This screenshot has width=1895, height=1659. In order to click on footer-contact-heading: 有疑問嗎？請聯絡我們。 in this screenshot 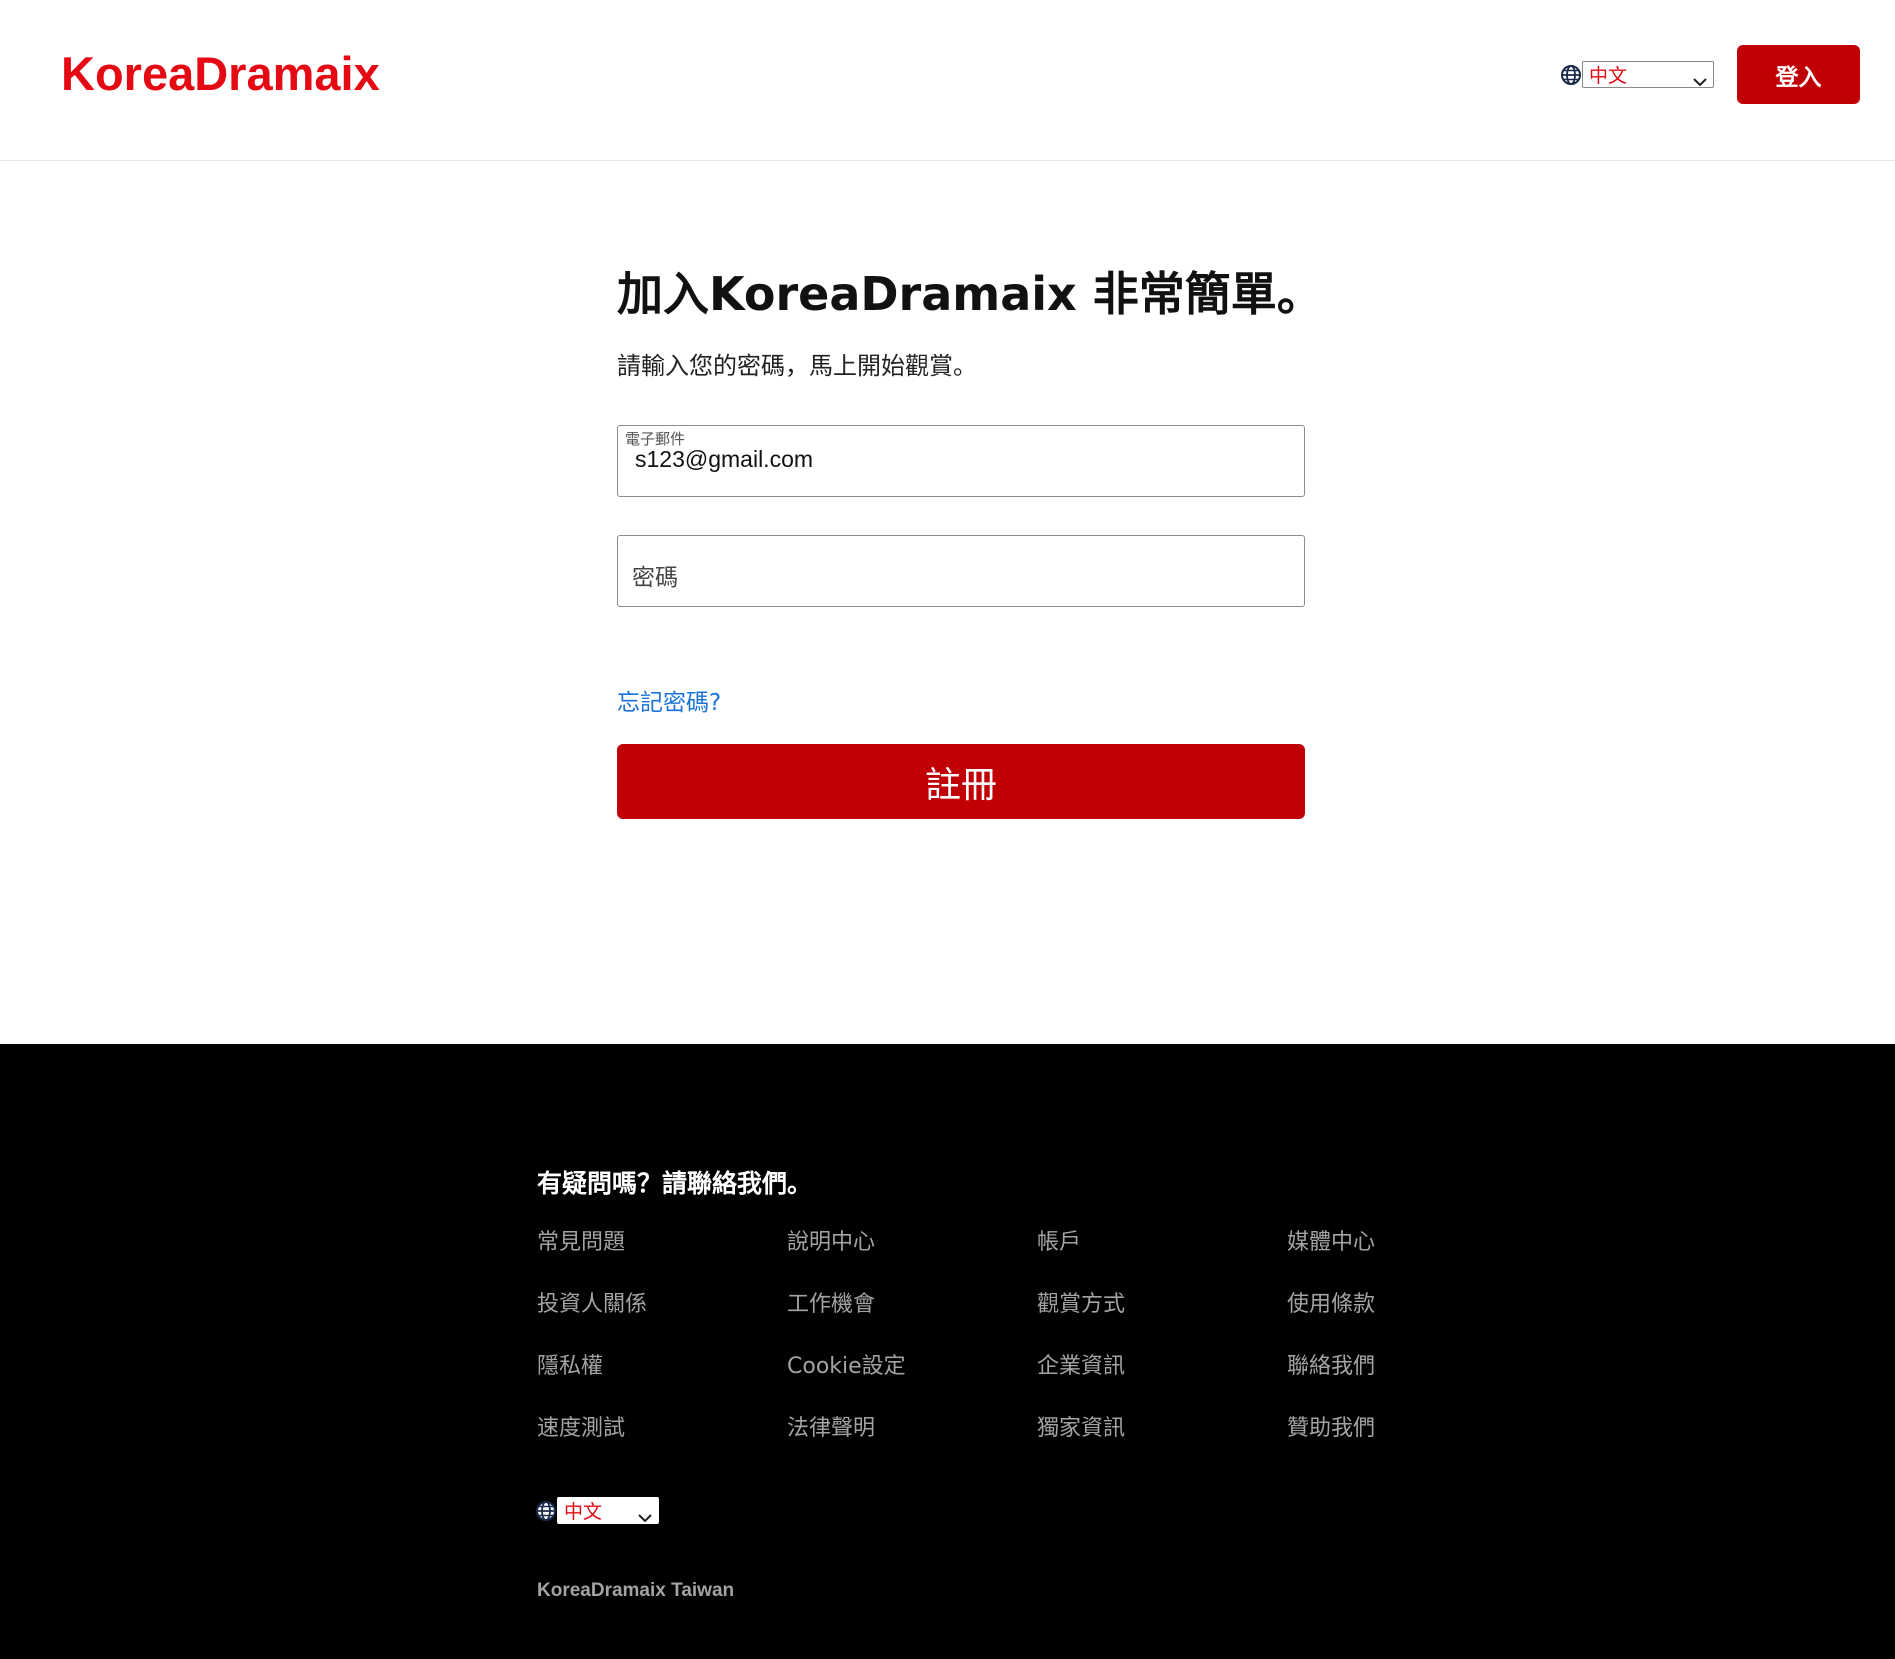, I will do `click(674, 1182)`.